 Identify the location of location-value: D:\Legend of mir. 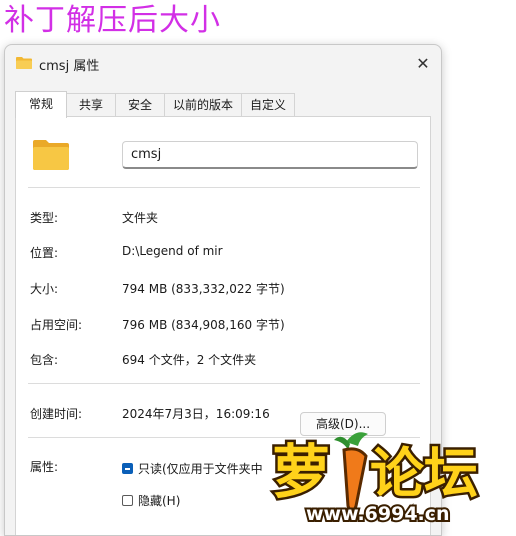
(172, 251).